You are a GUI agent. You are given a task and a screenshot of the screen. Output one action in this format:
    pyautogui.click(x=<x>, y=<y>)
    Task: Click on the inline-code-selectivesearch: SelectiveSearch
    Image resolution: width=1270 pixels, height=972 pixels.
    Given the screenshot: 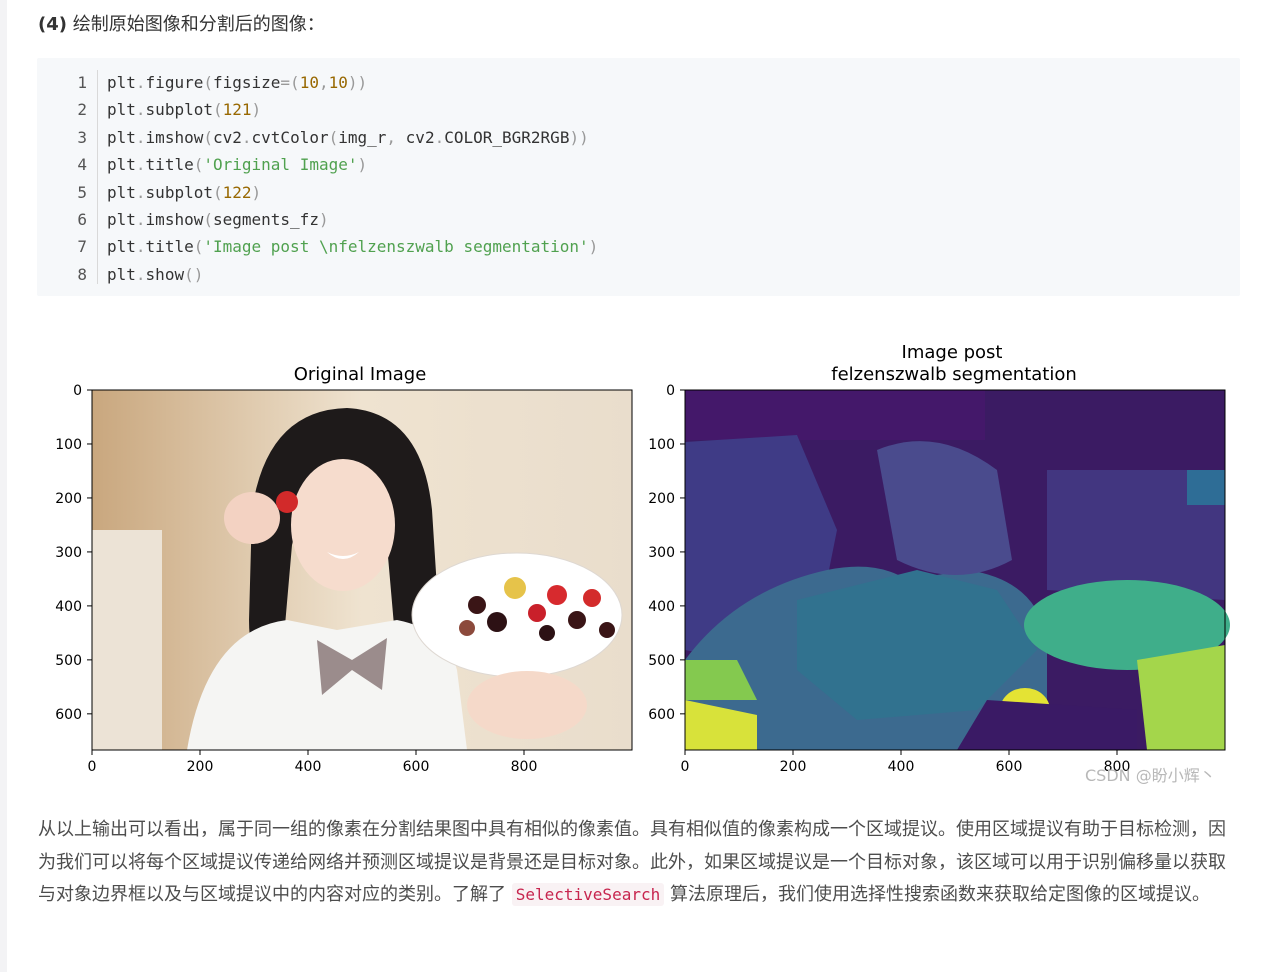 What is the action you would take?
    pyautogui.click(x=588, y=894)
    